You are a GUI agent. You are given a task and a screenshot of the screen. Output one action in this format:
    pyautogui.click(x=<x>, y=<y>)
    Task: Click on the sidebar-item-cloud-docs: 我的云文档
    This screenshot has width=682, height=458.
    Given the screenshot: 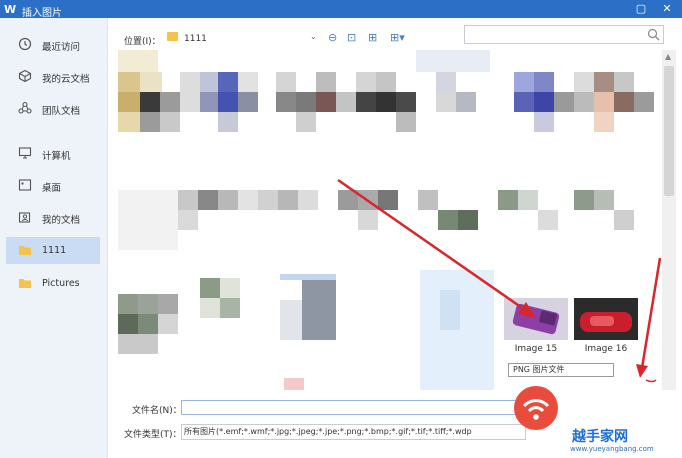 What is the action you would take?
    pyautogui.click(x=53, y=76)
    